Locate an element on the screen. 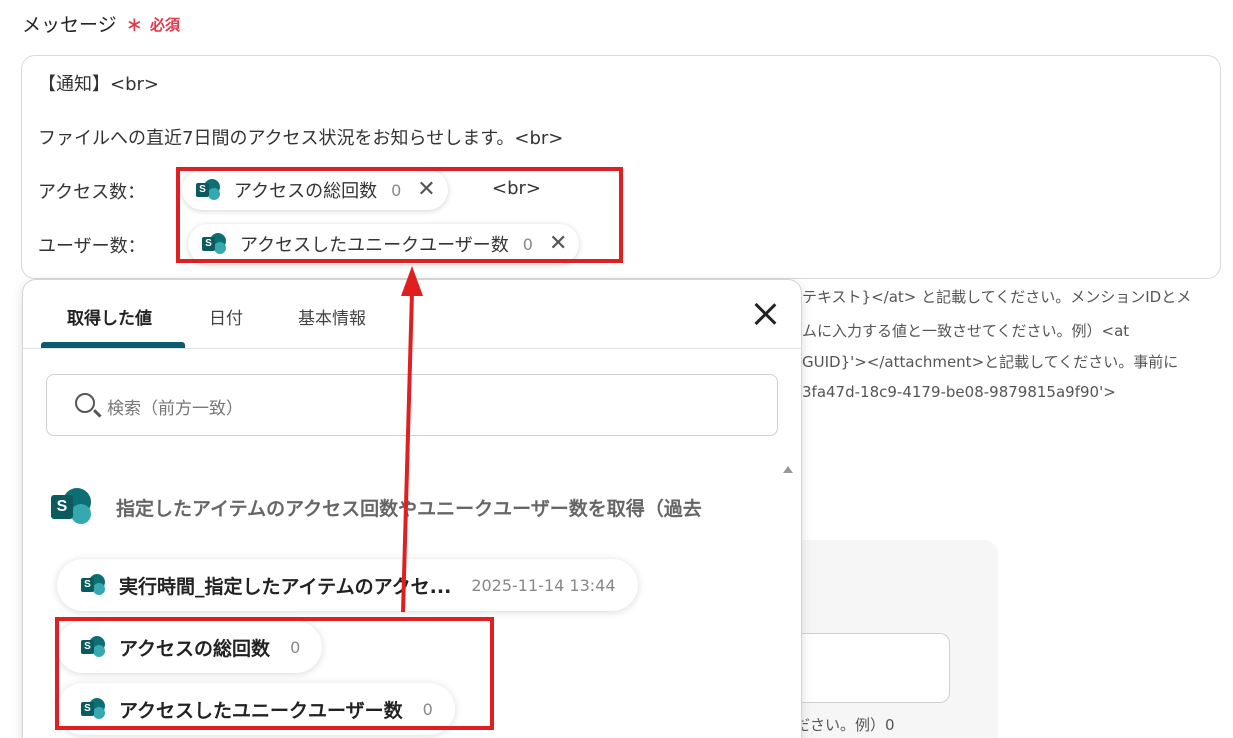 The width and height of the screenshot is (1233, 738). annotation-arrow is located at coordinates (412, 439).